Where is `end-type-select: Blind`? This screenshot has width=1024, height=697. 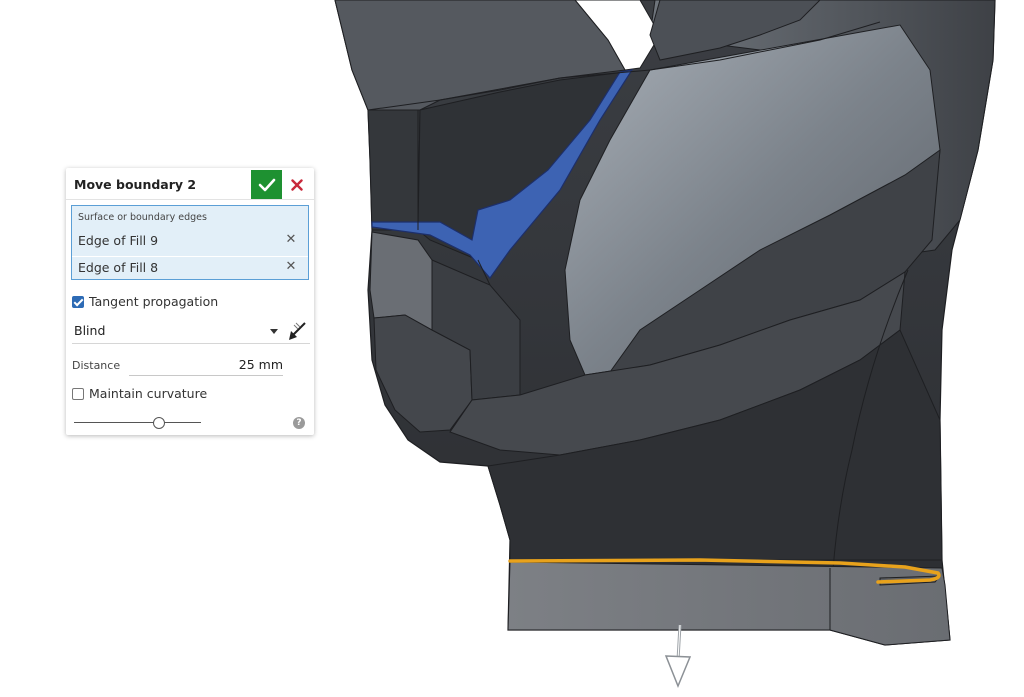 end-type-select: Blind is located at coordinates (191, 331).